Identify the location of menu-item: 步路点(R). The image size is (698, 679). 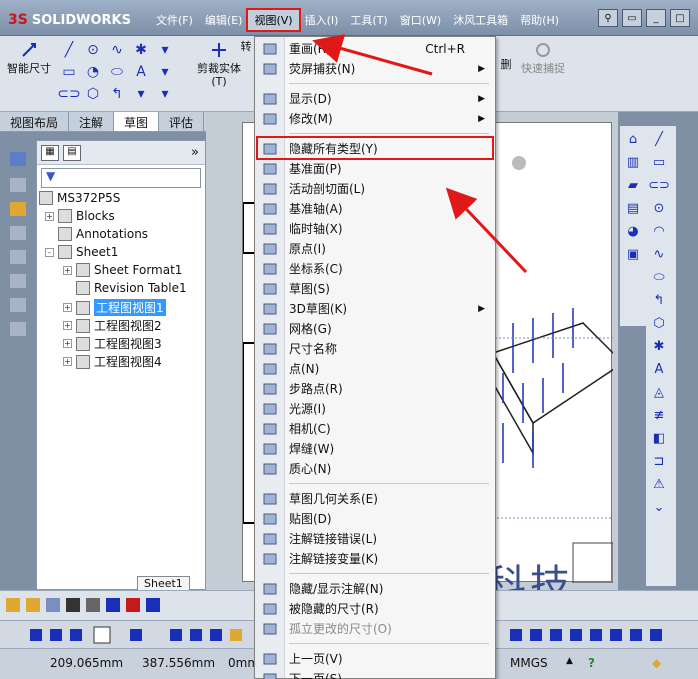
(389, 389).